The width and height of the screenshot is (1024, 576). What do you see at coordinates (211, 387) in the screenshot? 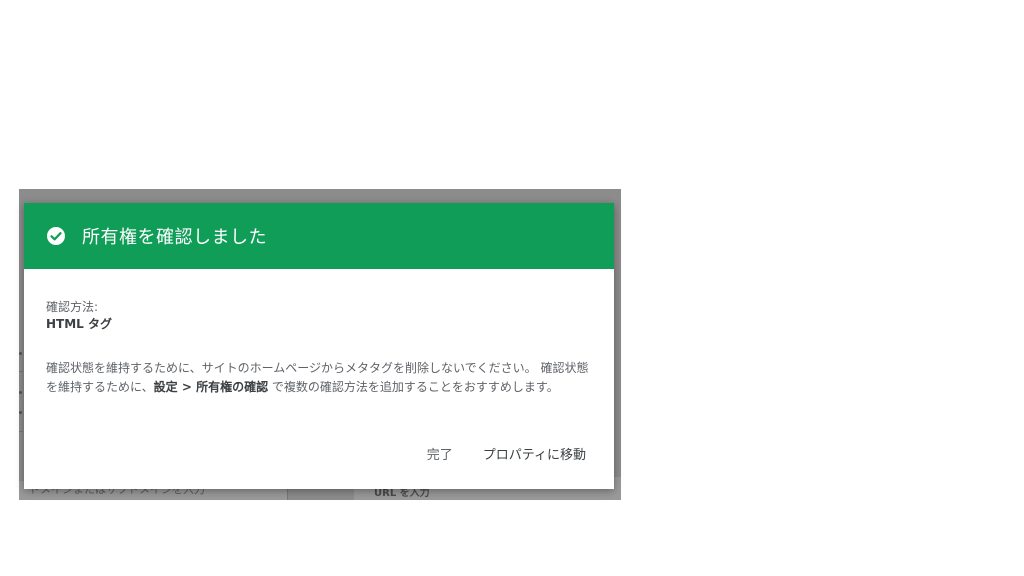
I see `settings-path-text: 設定 > 所有権の確認` at bounding box center [211, 387].